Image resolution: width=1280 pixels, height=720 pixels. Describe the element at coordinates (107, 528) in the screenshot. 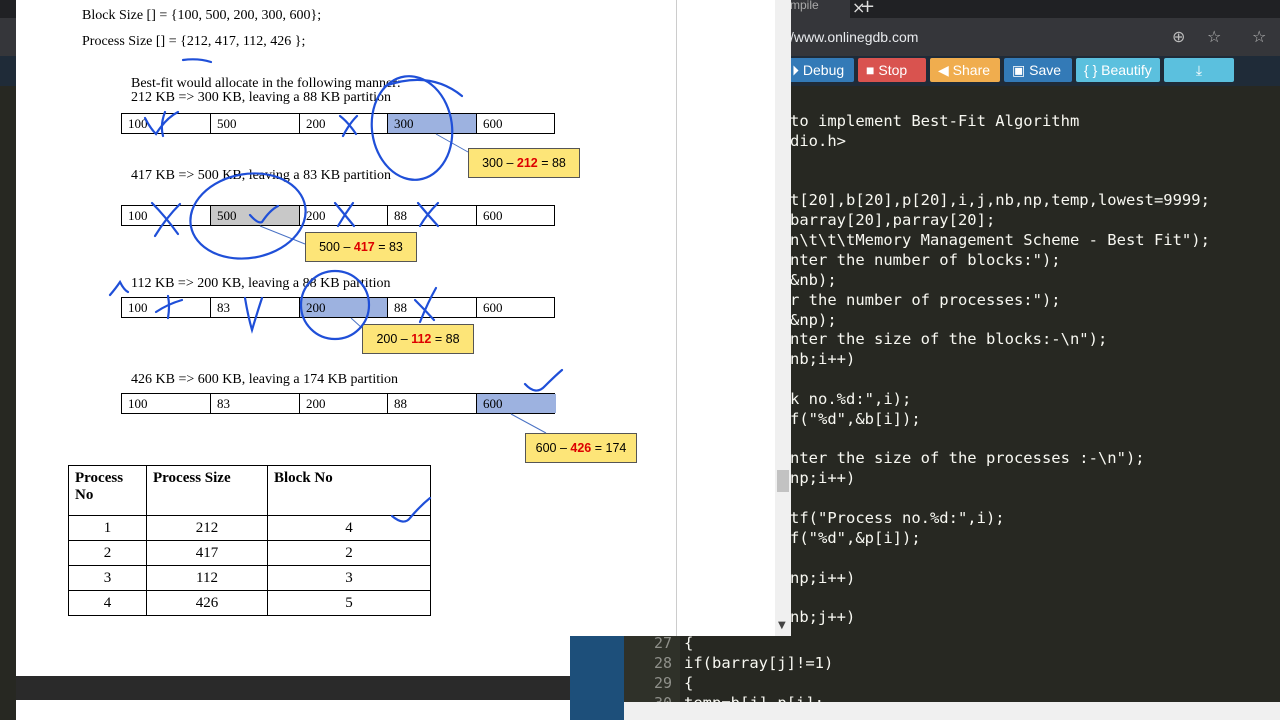

I see `table-cell: 1` at that location.